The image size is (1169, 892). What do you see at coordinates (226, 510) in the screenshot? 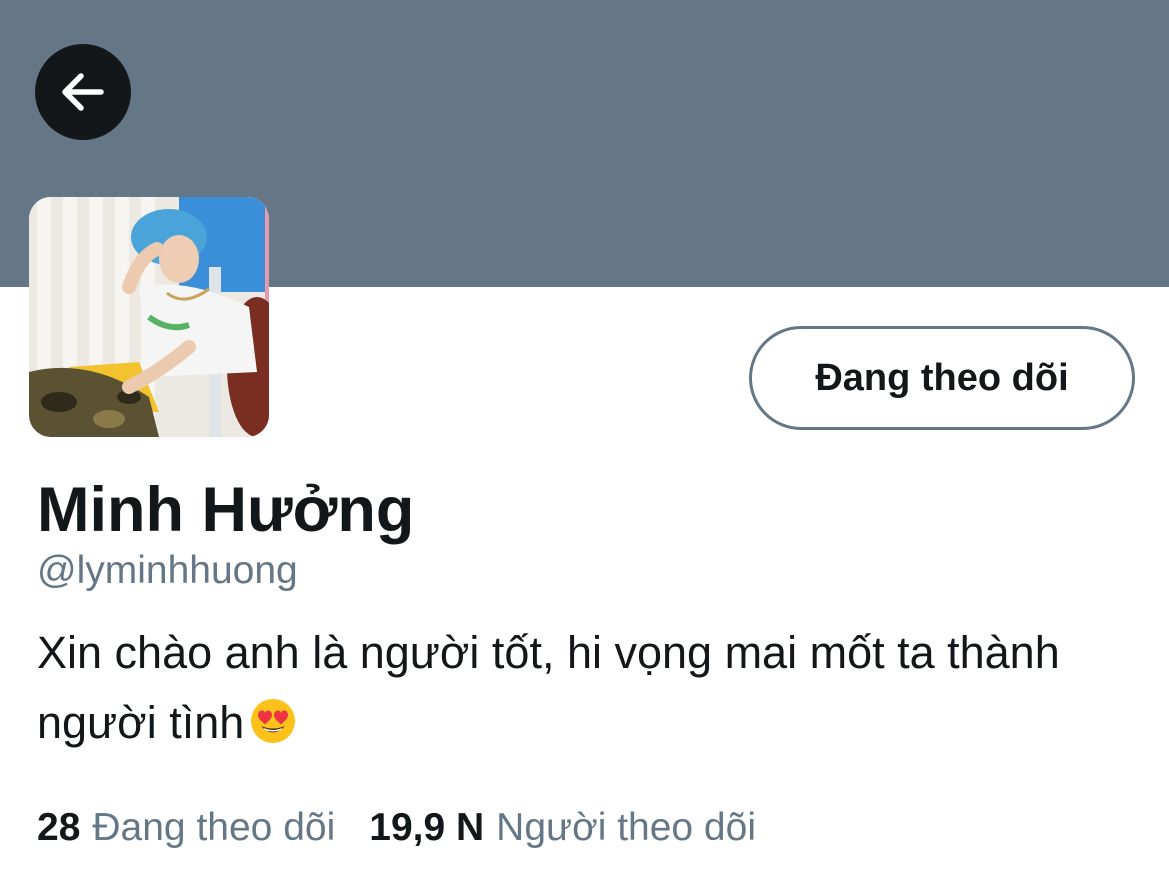
I see `display-name: Minh Hưởng` at bounding box center [226, 510].